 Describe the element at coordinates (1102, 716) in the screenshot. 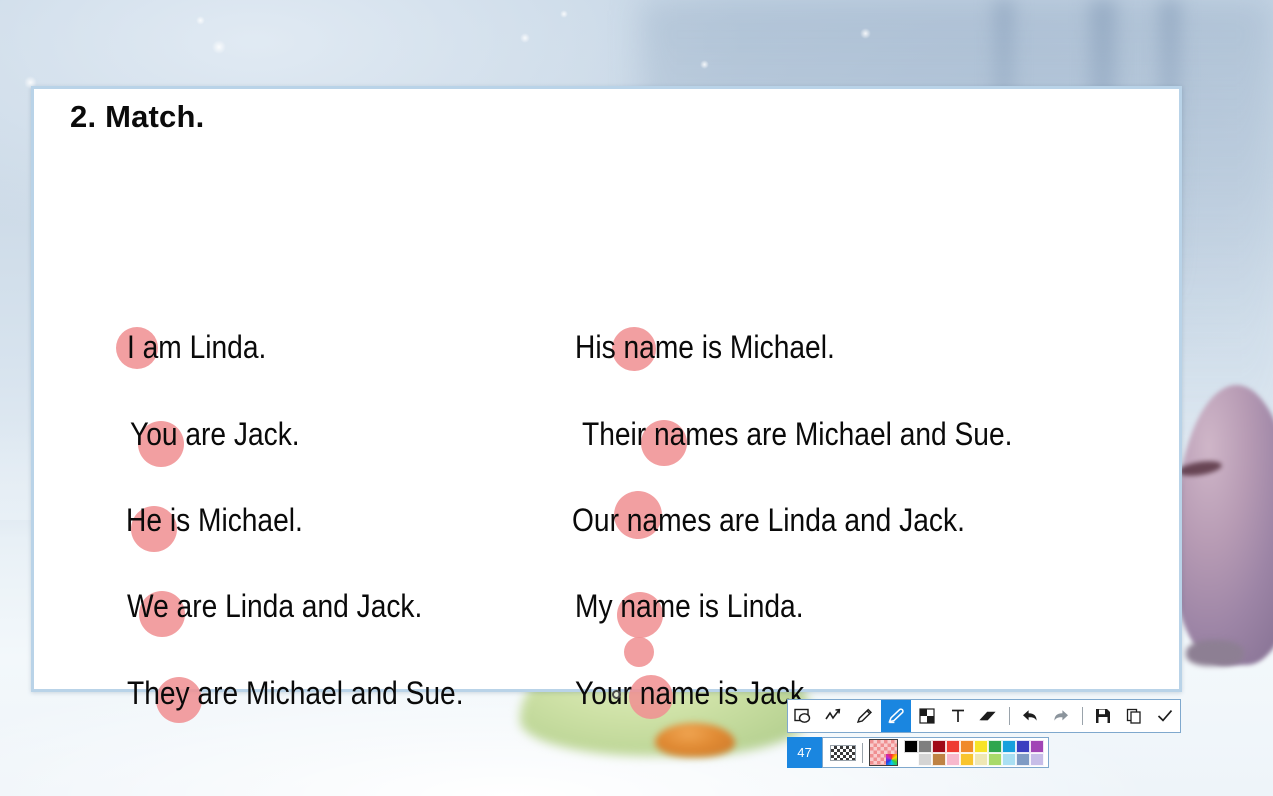

I see `save-button` at that location.